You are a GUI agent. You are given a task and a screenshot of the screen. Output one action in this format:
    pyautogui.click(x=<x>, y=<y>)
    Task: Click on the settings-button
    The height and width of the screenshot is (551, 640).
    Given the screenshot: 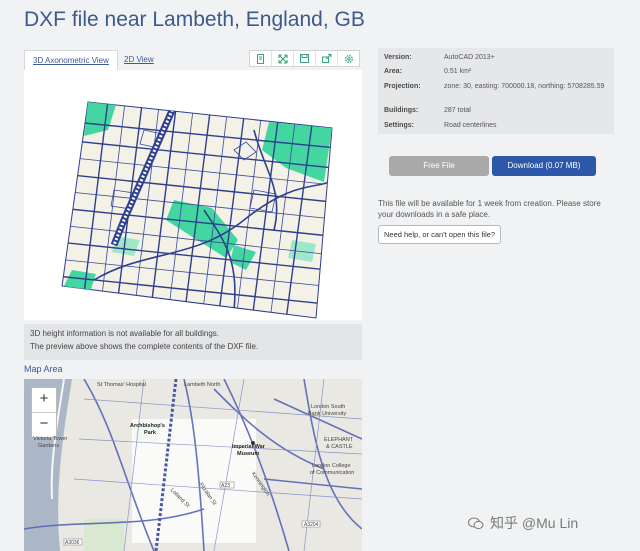 What is the action you would take?
    pyautogui.click(x=348, y=58)
    